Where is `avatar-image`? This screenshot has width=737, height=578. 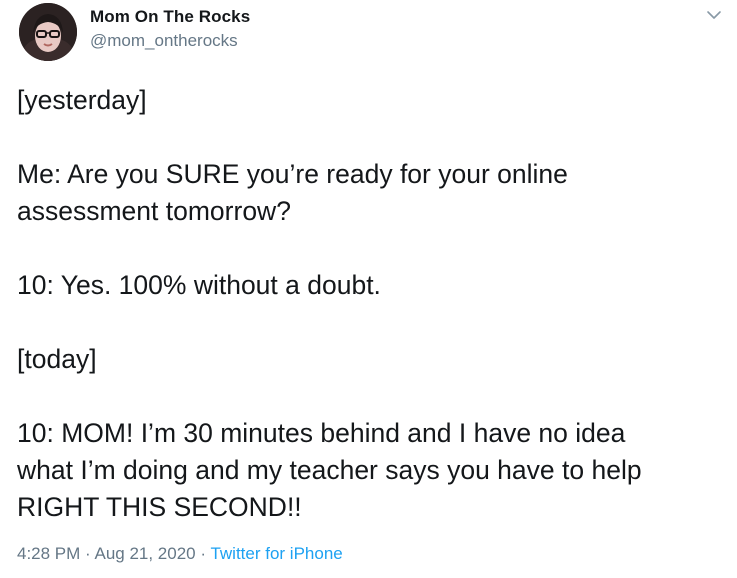
avatar-image is located at coordinates (48, 32).